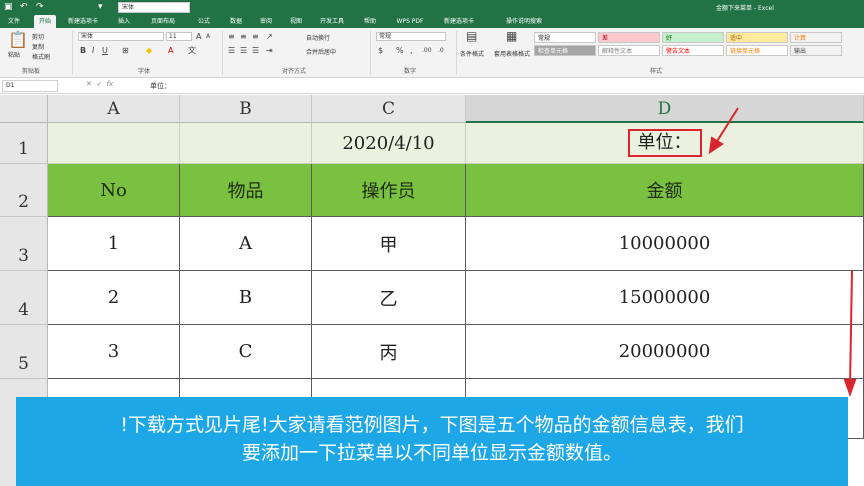 This screenshot has width=864, height=486. What do you see at coordinates (716, 145) in the screenshot?
I see `arrow-to-unit-head` at bounding box center [716, 145].